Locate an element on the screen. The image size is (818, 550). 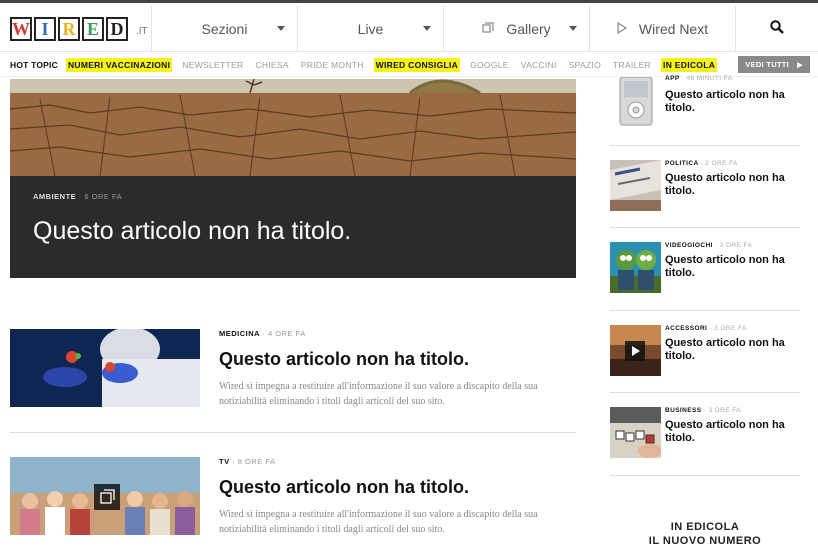
gallery-icon is located at coordinates (488, 29).